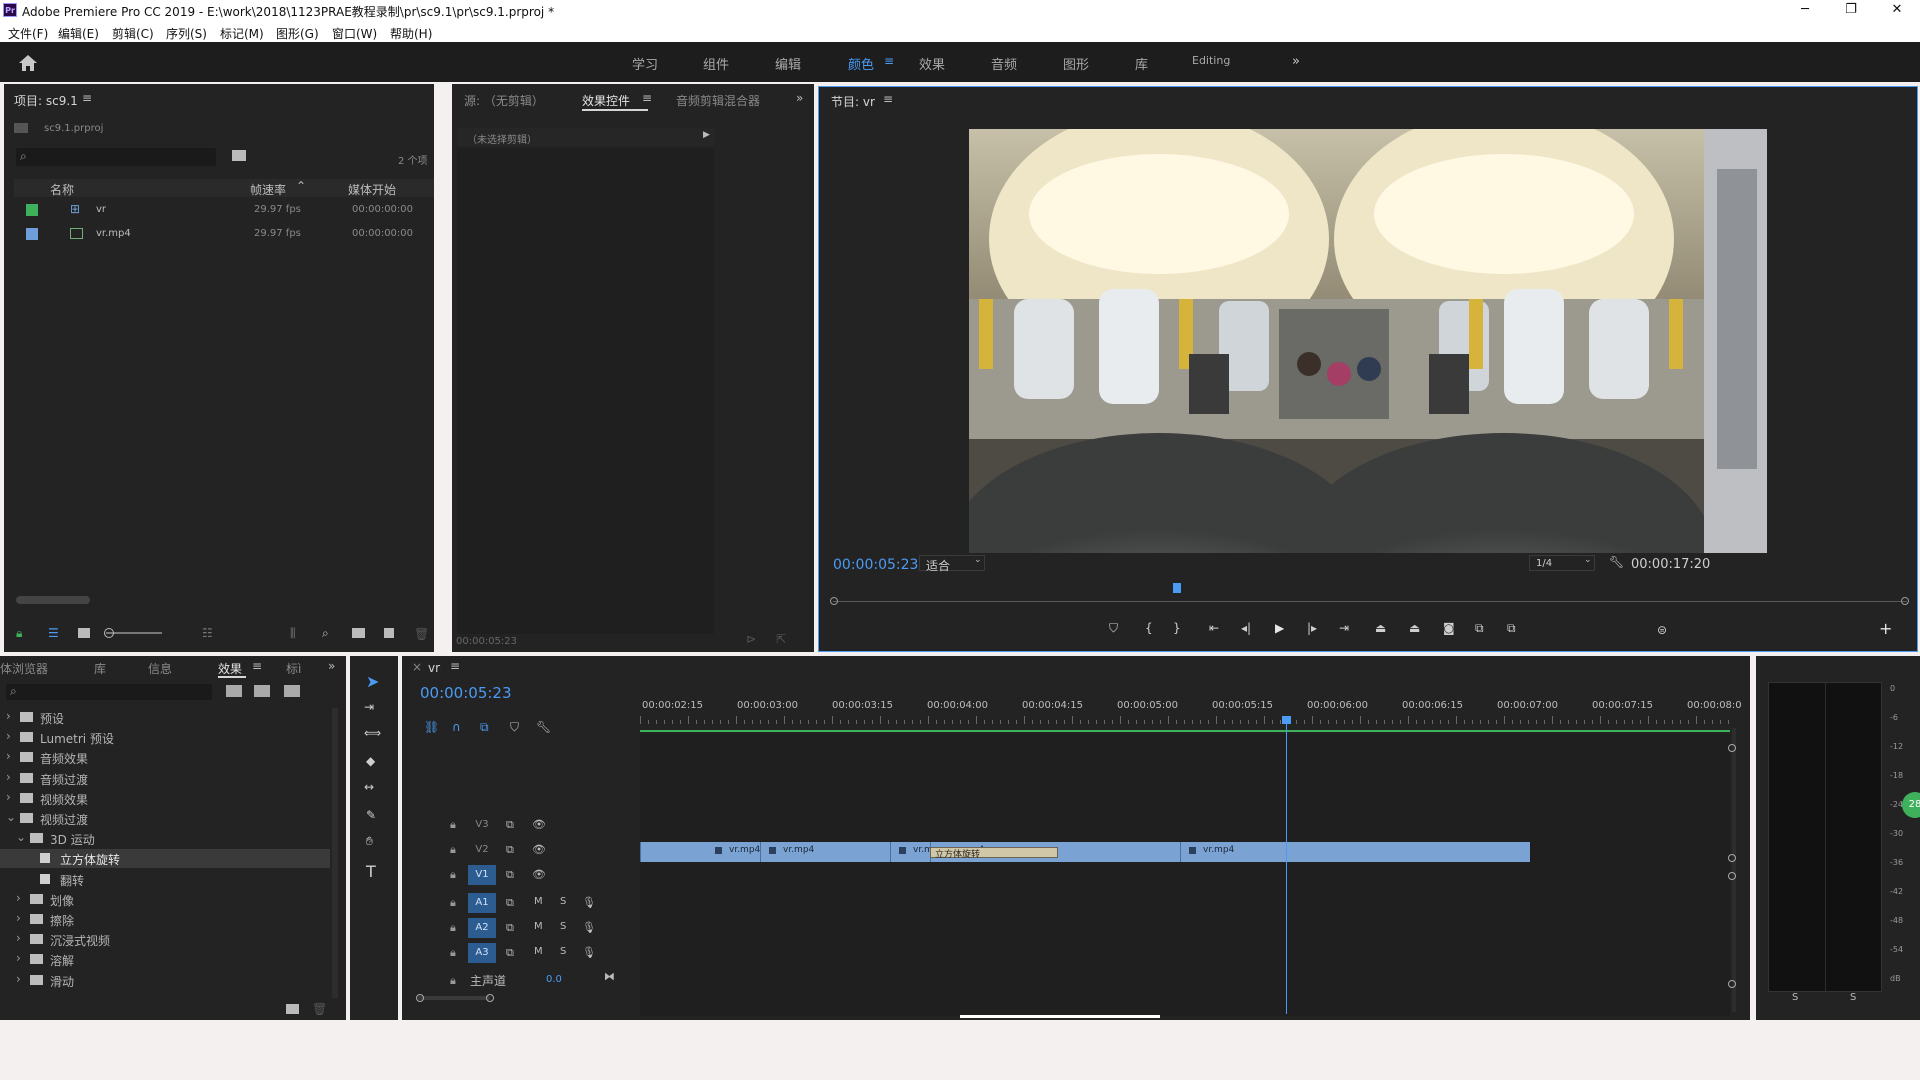  I want to click on tab-info: 信息, so click(160, 668).